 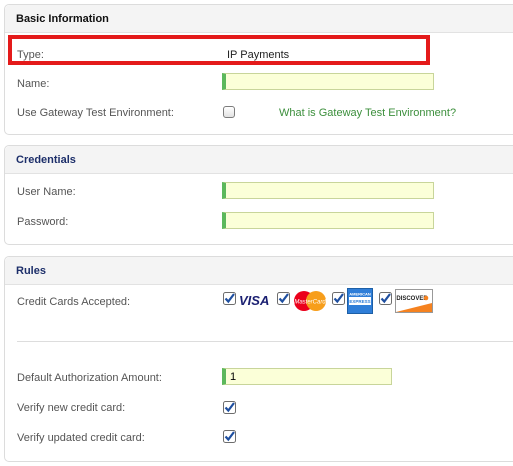 What do you see at coordinates (74, 302) in the screenshot?
I see `credit-cards-label: Credit Cards Accepted:` at bounding box center [74, 302].